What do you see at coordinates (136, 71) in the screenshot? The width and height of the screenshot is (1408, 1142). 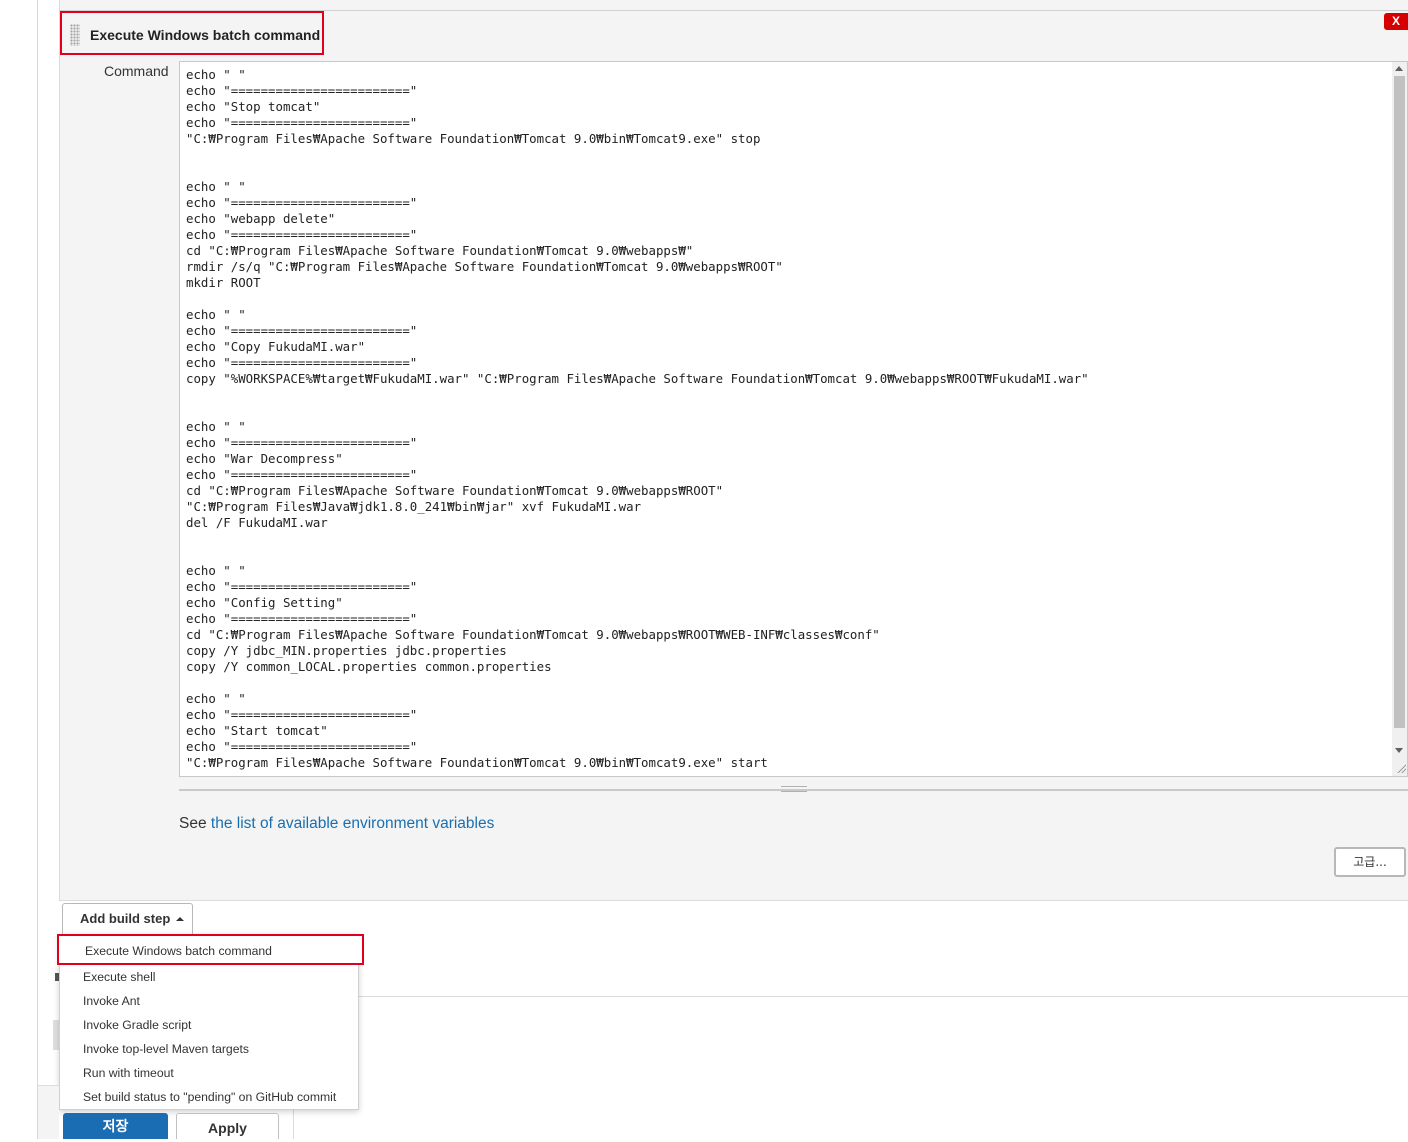 I see `command-label: Command` at bounding box center [136, 71].